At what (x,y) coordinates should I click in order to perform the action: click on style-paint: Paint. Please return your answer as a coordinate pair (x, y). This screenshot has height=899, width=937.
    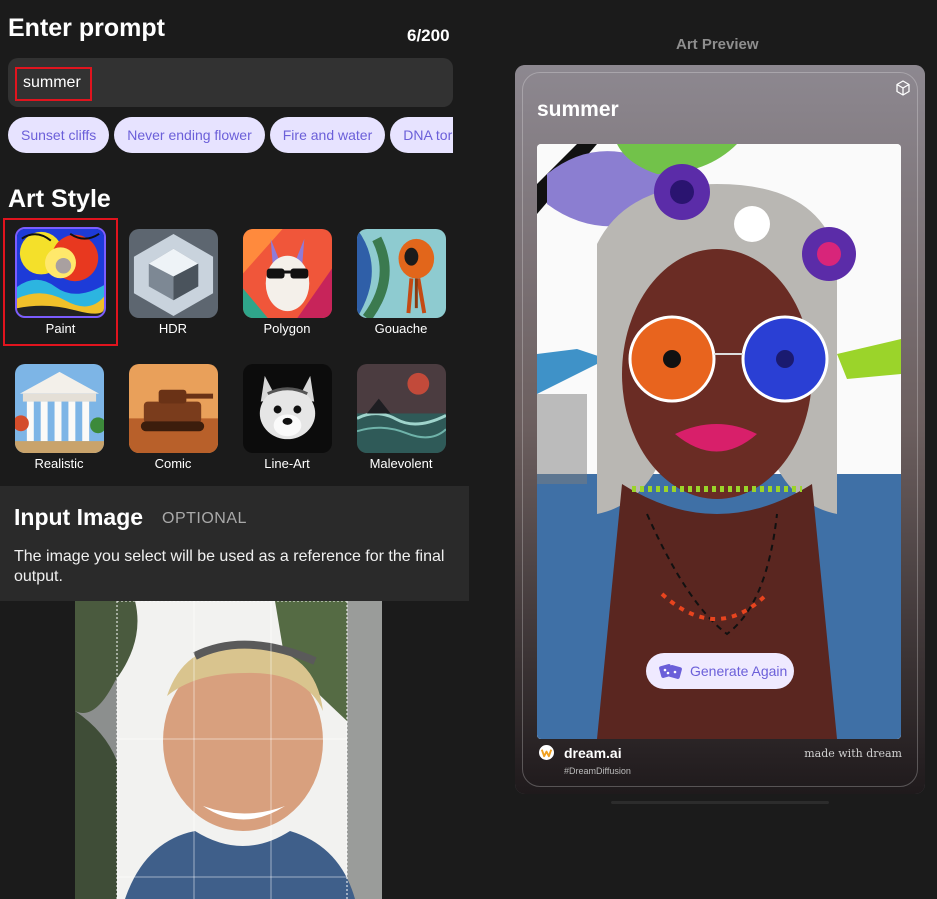
    Looking at the image, I should click on (60, 282).